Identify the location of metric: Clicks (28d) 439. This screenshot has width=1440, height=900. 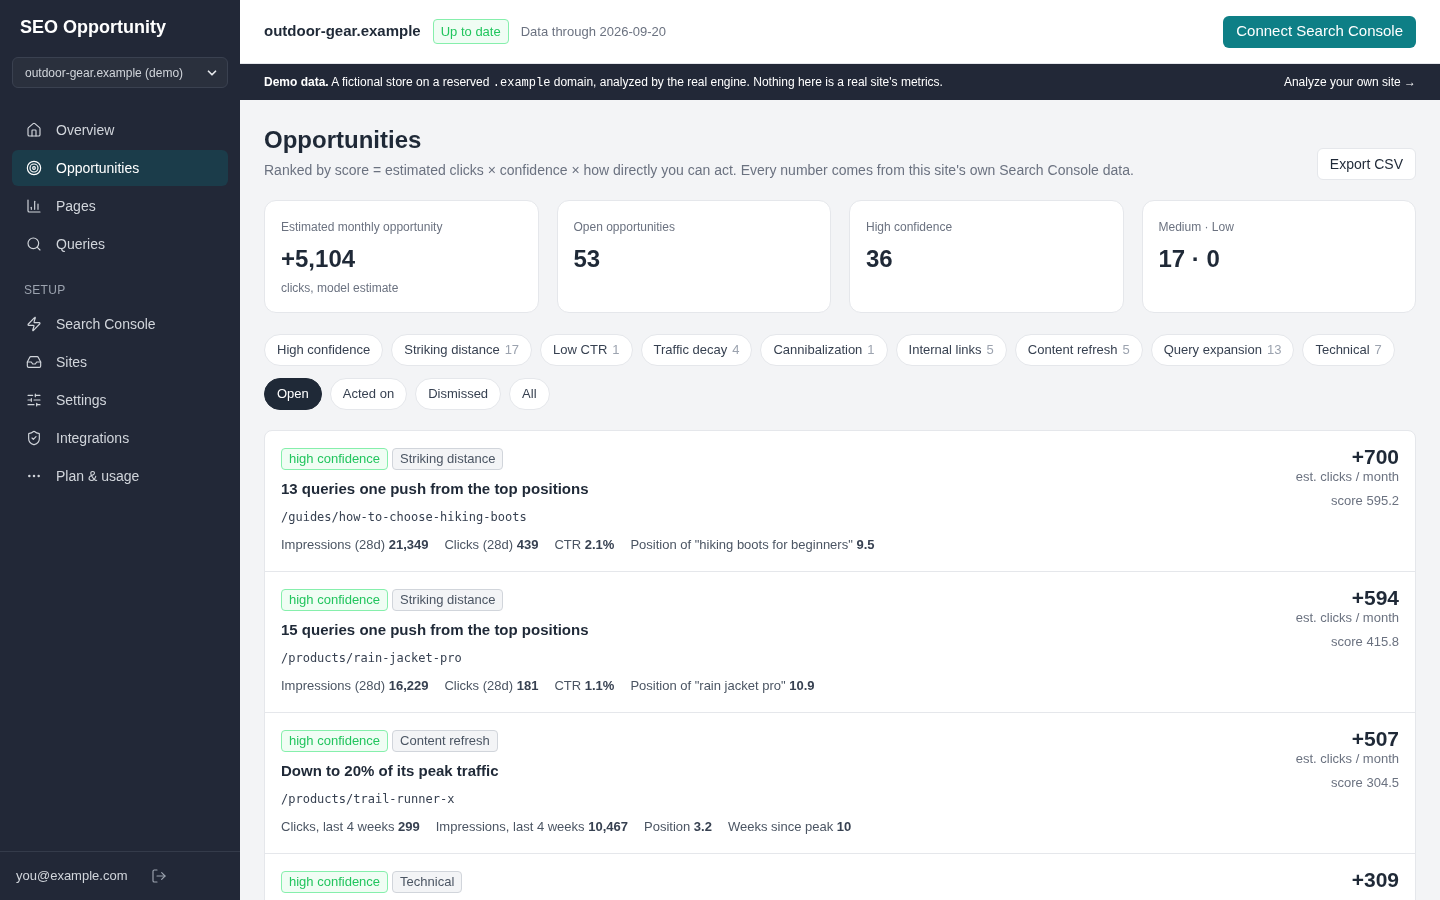
(491, 545).